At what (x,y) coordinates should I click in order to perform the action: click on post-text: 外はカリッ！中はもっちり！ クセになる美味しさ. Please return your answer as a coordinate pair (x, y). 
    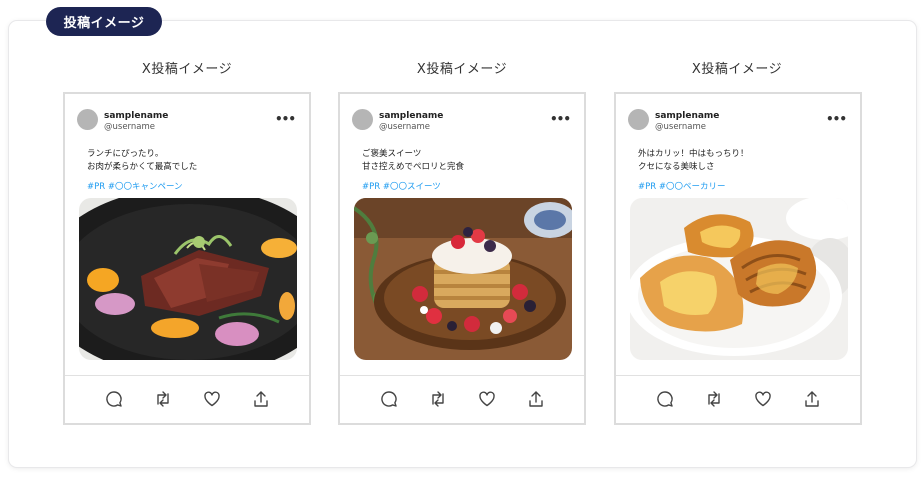
    Looking at the image, I should click on (738, 161).